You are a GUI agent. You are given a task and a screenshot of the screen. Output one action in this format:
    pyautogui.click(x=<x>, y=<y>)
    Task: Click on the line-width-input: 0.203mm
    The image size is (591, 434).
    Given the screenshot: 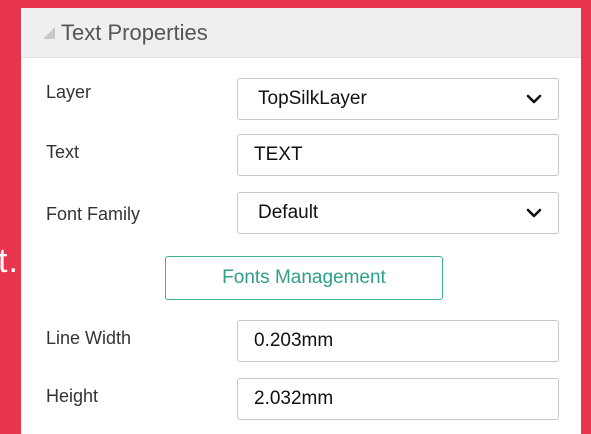 What is the action you would take?
    pyautogui.click(x=398, y=341)
    